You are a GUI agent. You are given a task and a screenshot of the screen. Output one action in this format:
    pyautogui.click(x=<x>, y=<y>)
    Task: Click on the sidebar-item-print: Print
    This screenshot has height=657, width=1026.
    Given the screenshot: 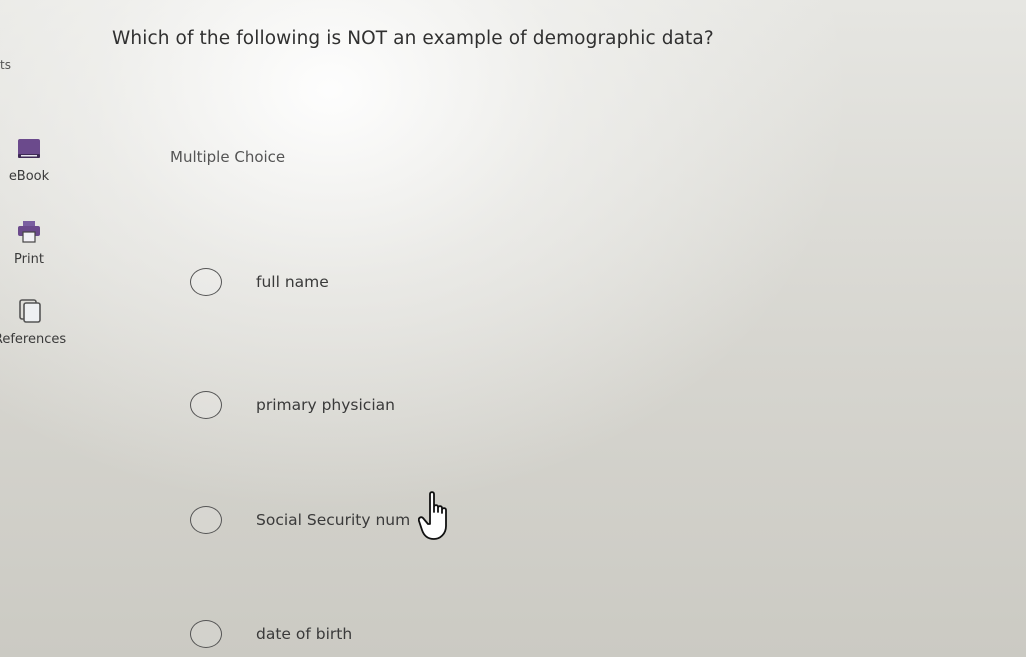 What is the action you would take?
    pyautogui.click(x=29, y=243)
    